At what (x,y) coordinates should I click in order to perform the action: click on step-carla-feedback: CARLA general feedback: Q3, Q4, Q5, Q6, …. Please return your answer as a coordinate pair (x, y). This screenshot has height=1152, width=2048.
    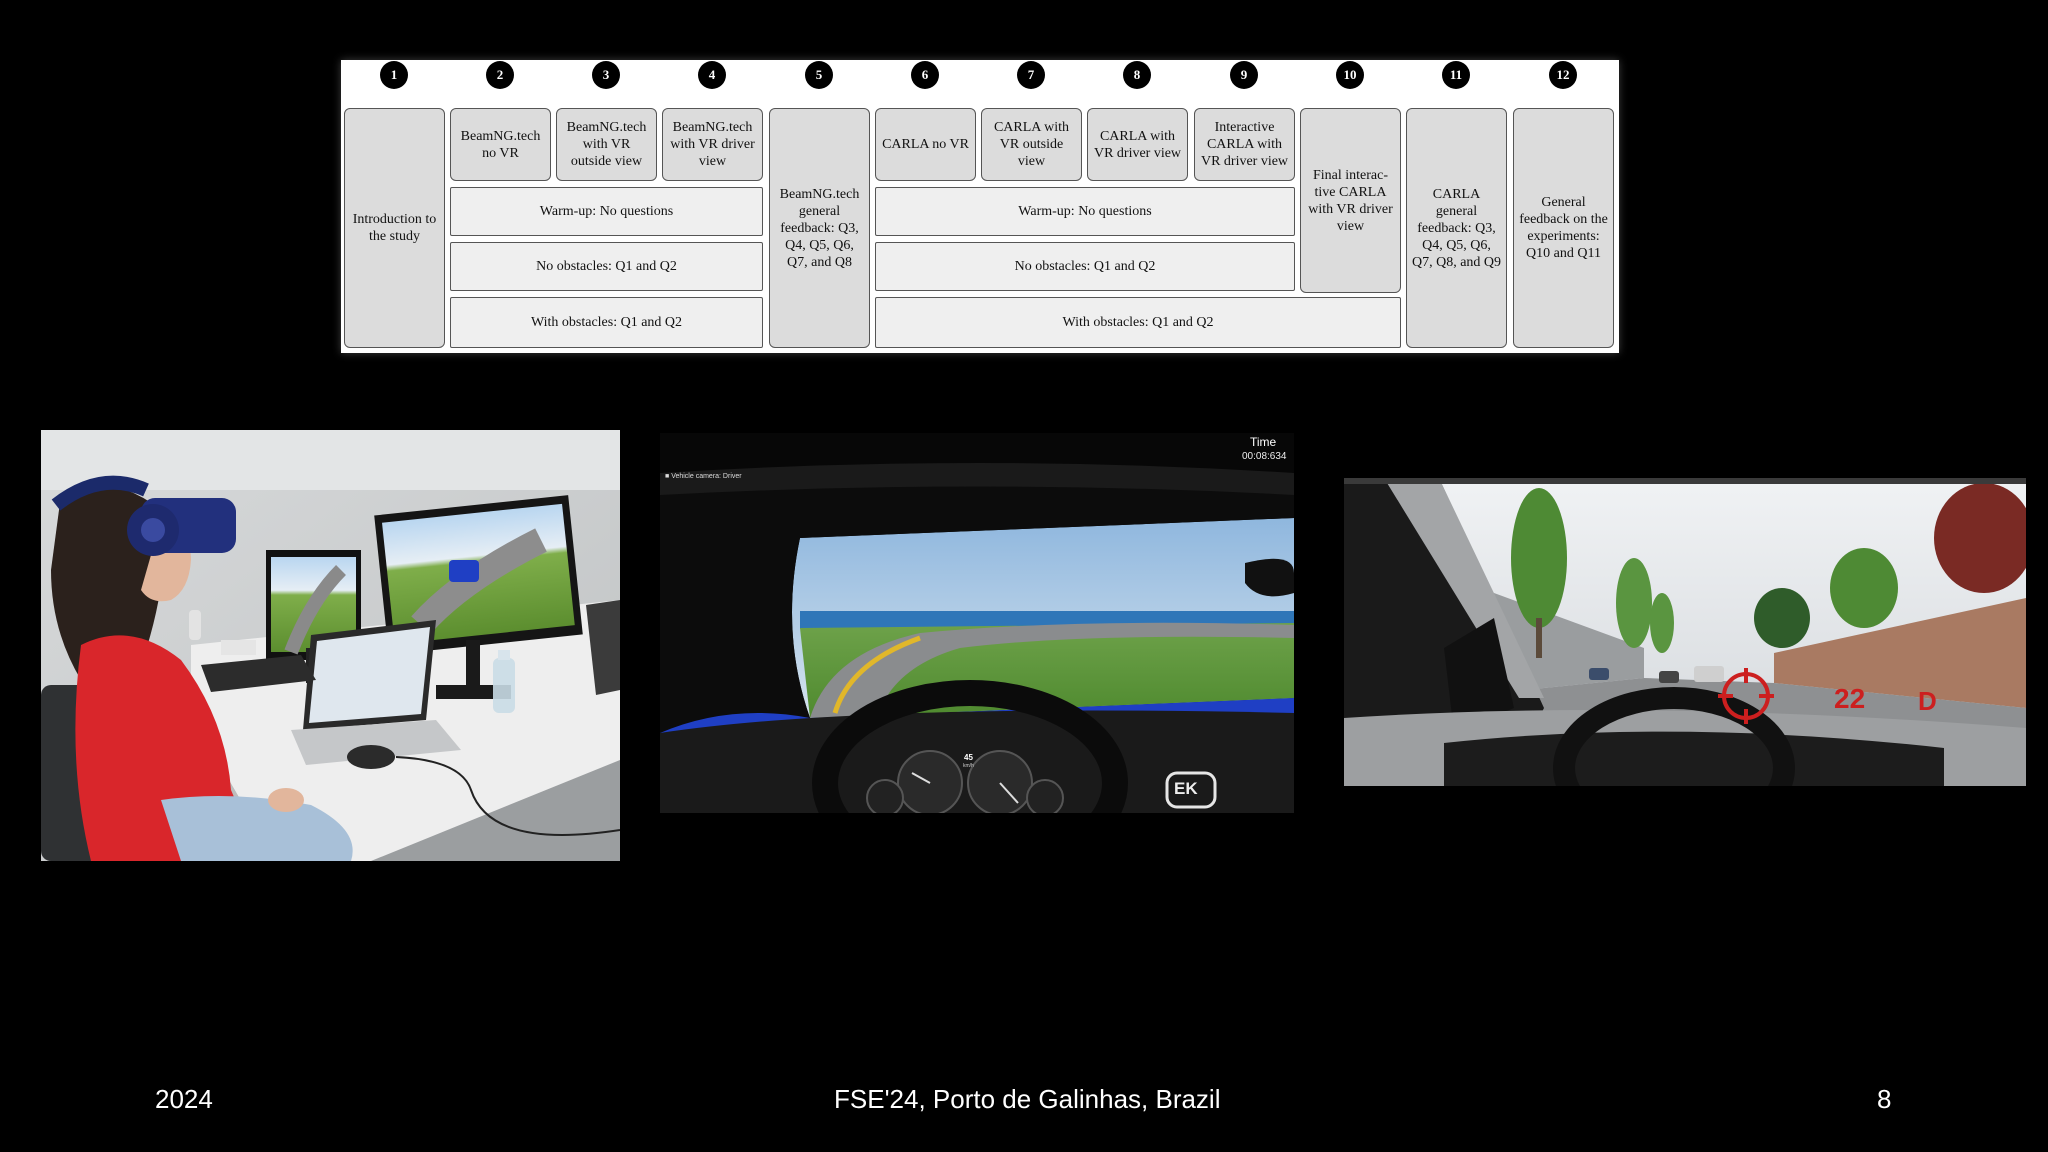
    Looking at the image, I should click on (1456, 228).